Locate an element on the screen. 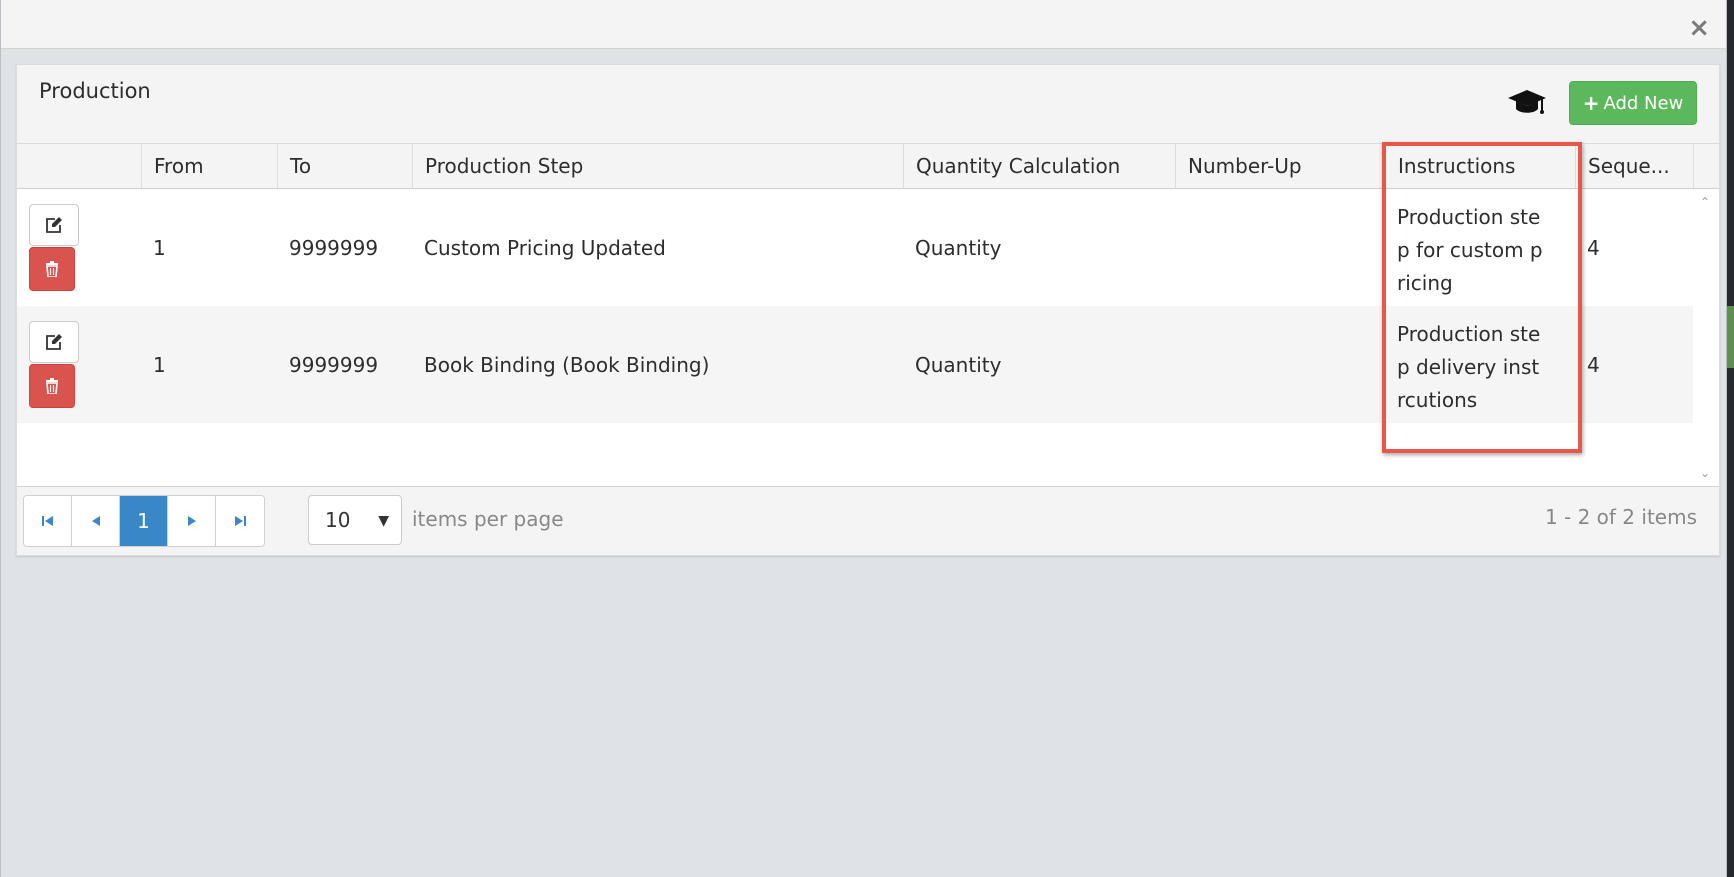 This screenshot has height=877, width=1734. graduation-cap-icon is located at coordinates (1527, 102).